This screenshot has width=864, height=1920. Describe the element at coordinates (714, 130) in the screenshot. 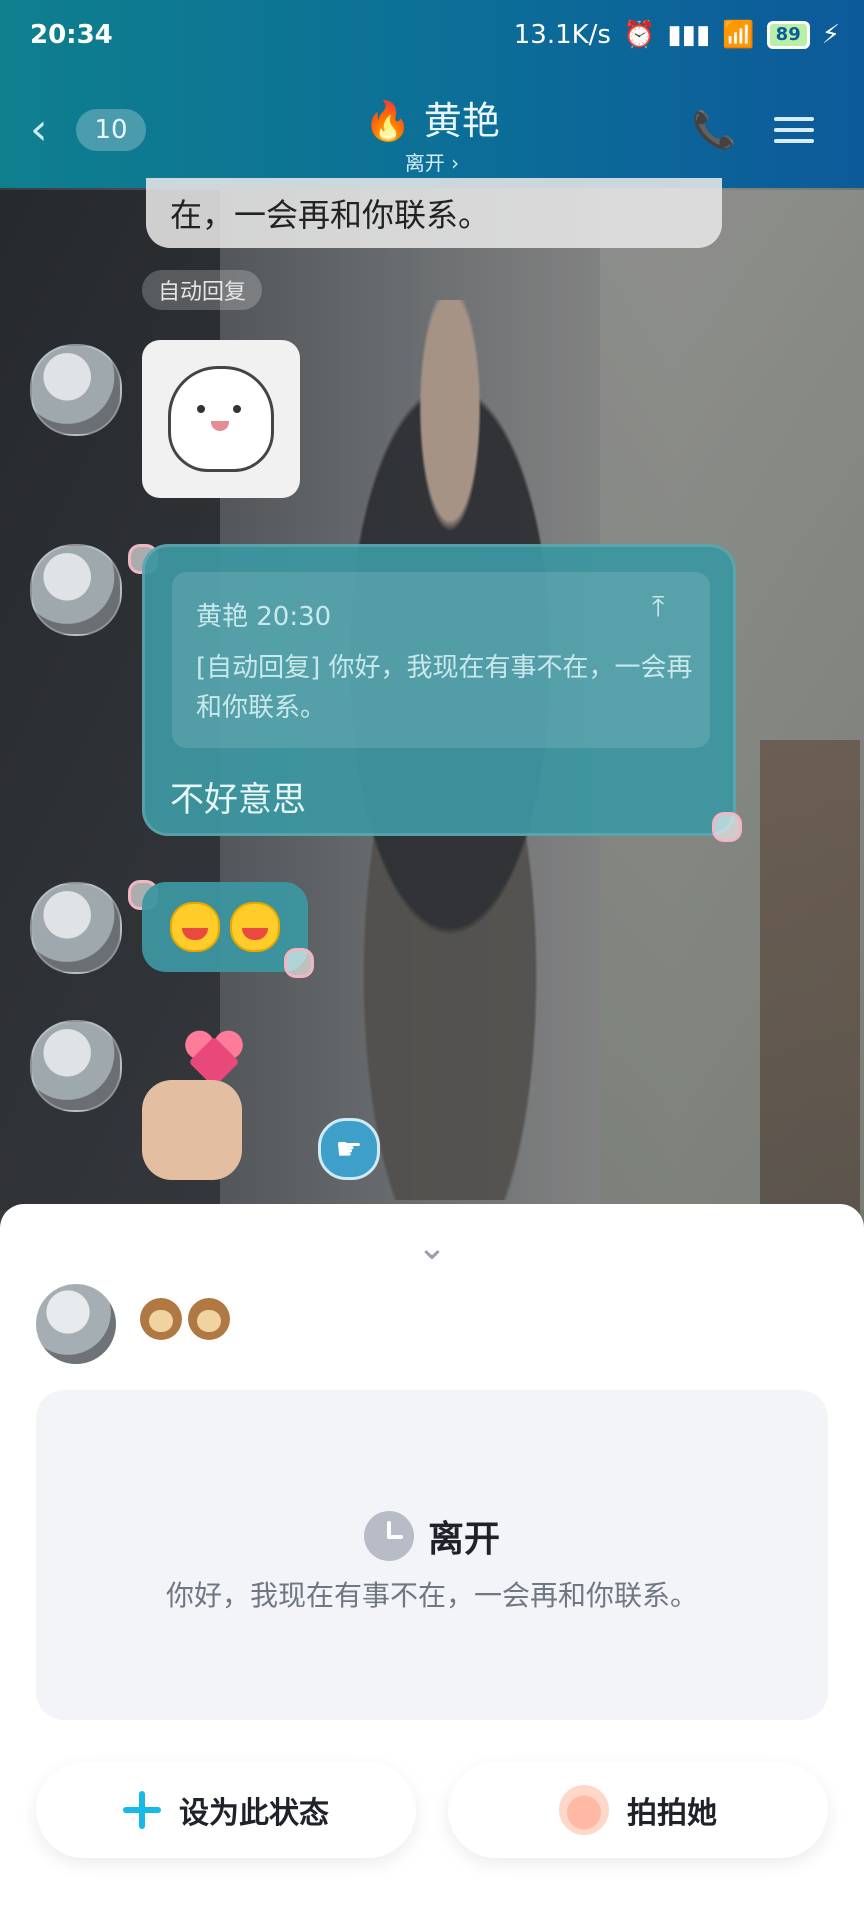

I see `phone-icon: 📞` at that location.